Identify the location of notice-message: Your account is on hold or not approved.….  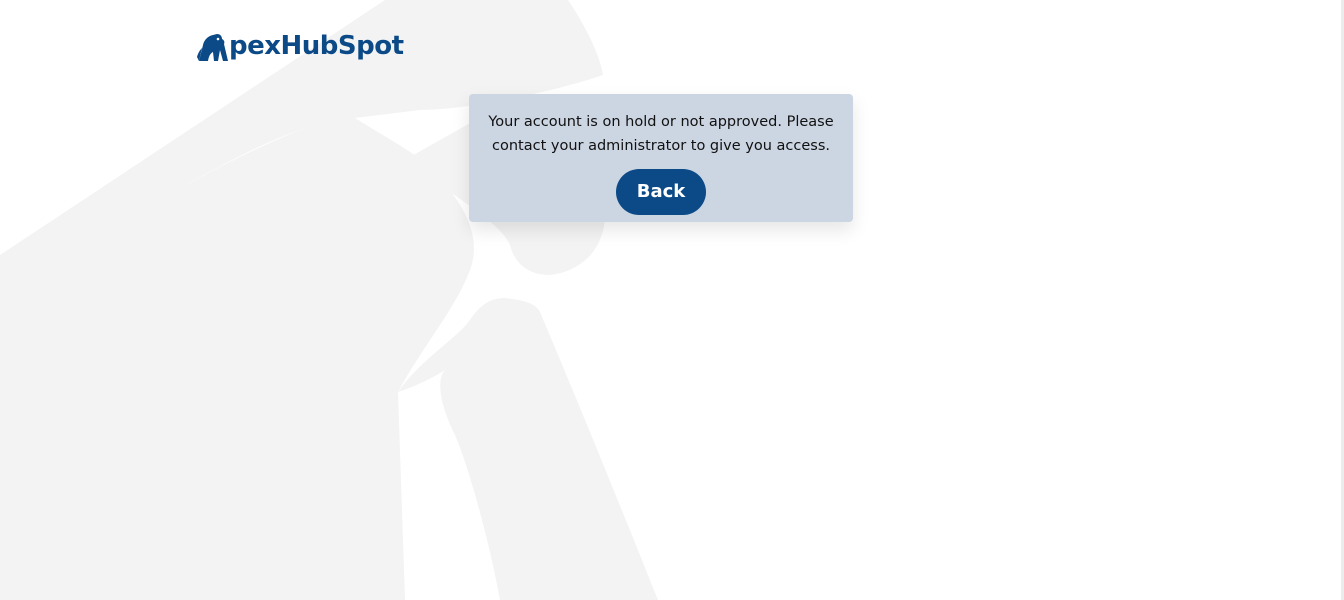
(661, 134).